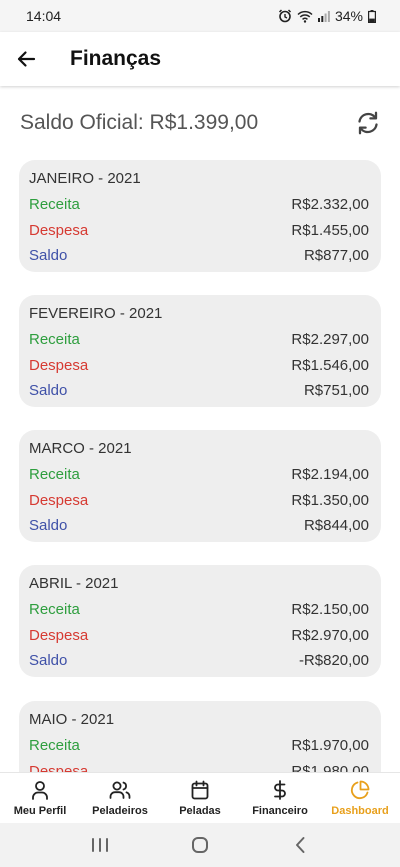 Image resolution: width=400 pixels, height=867 pixels. I want to click on receita-row: Receita R$2.332,00, so click(199, 205).